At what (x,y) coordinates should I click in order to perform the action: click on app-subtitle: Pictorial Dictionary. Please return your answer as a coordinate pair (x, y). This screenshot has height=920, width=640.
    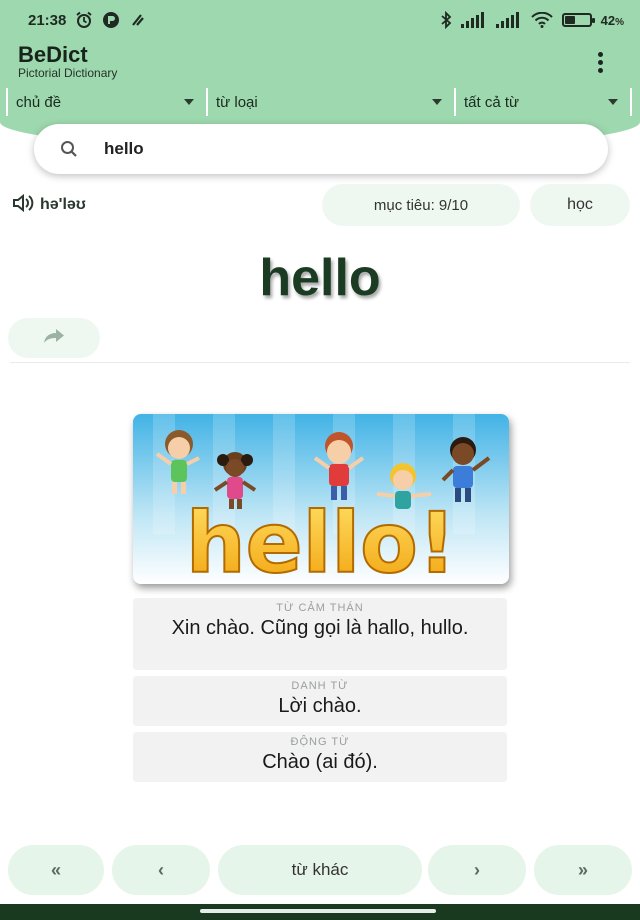
    Looking at the image, I should click on (68, 73).